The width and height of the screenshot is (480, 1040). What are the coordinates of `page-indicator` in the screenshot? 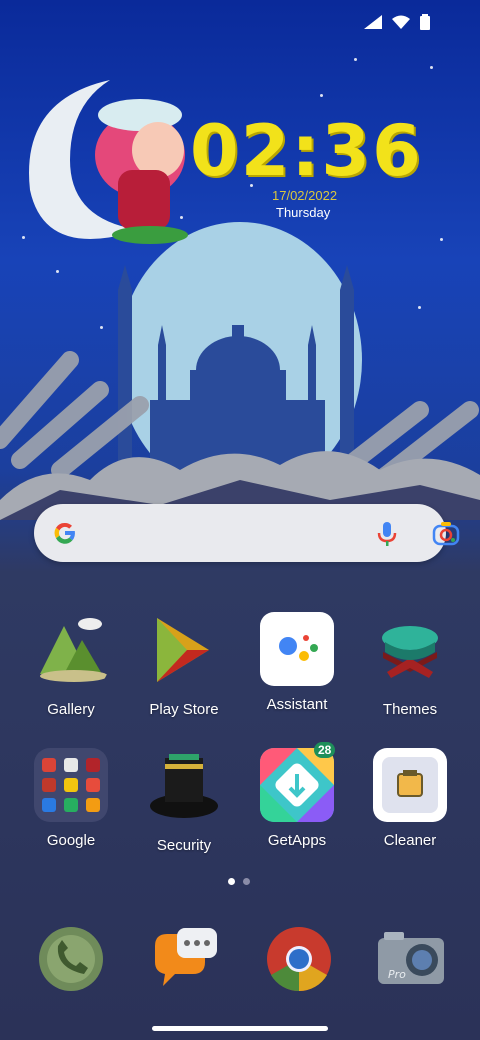 It's located at (239, 881).